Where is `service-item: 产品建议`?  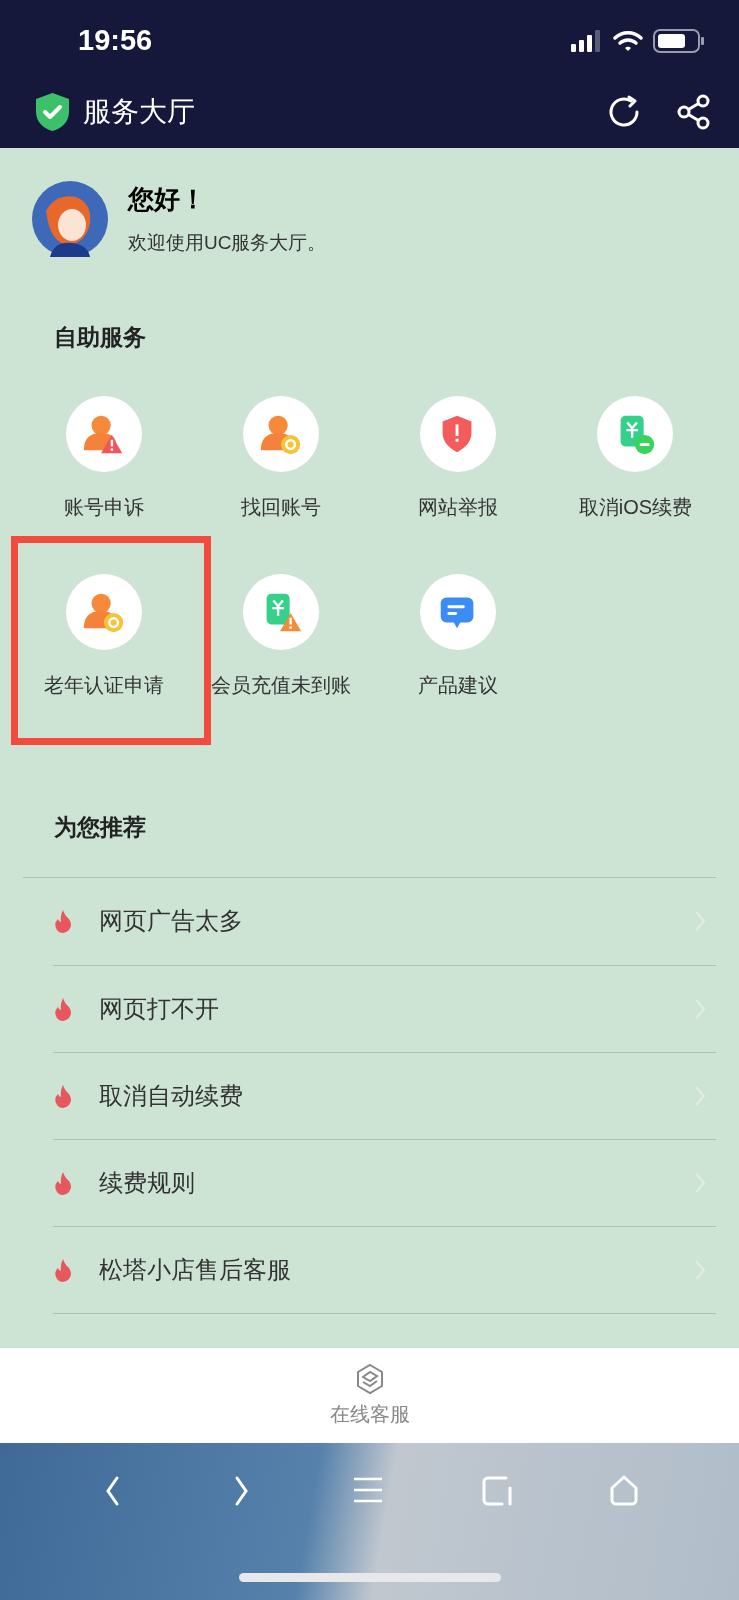
service-item: 产品建议 is located at coordinates (458, 637).